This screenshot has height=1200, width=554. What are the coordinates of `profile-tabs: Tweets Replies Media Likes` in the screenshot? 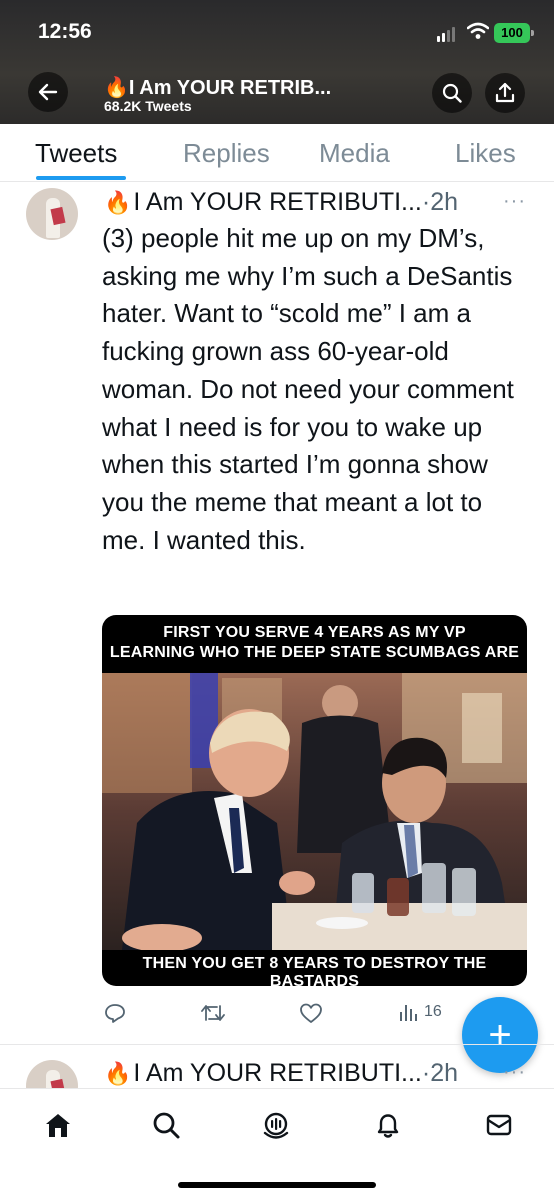 It's located at (277, 153).